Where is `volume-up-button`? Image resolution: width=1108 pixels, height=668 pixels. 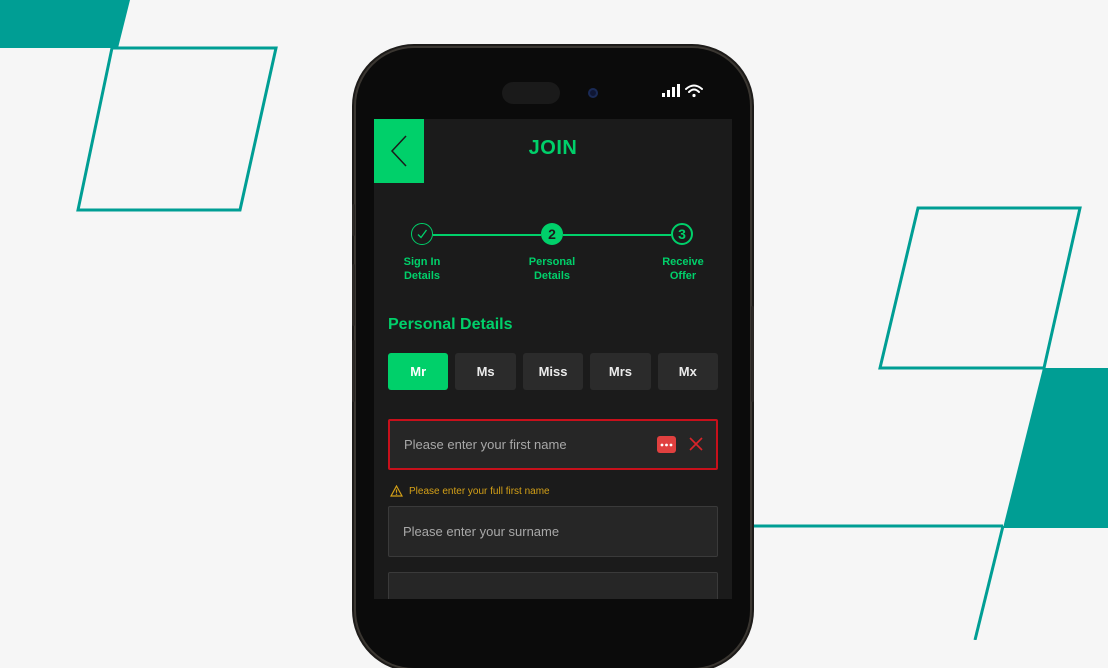
volume-up-button is located at coordinates (353, 295).